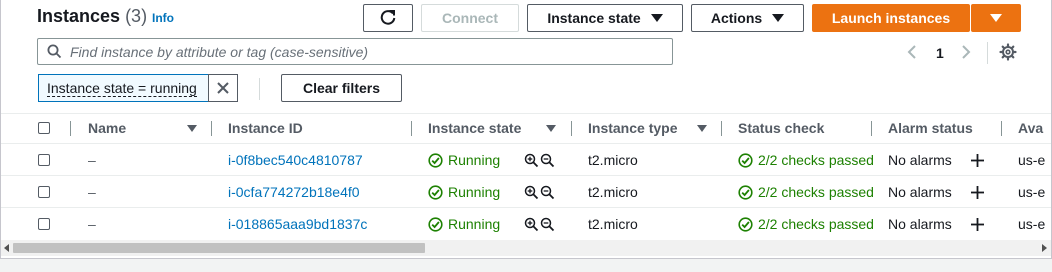 This screenshot has height=272, width=1052. I want to click on column-header-instance-state: Instance state, so click(474, 128).